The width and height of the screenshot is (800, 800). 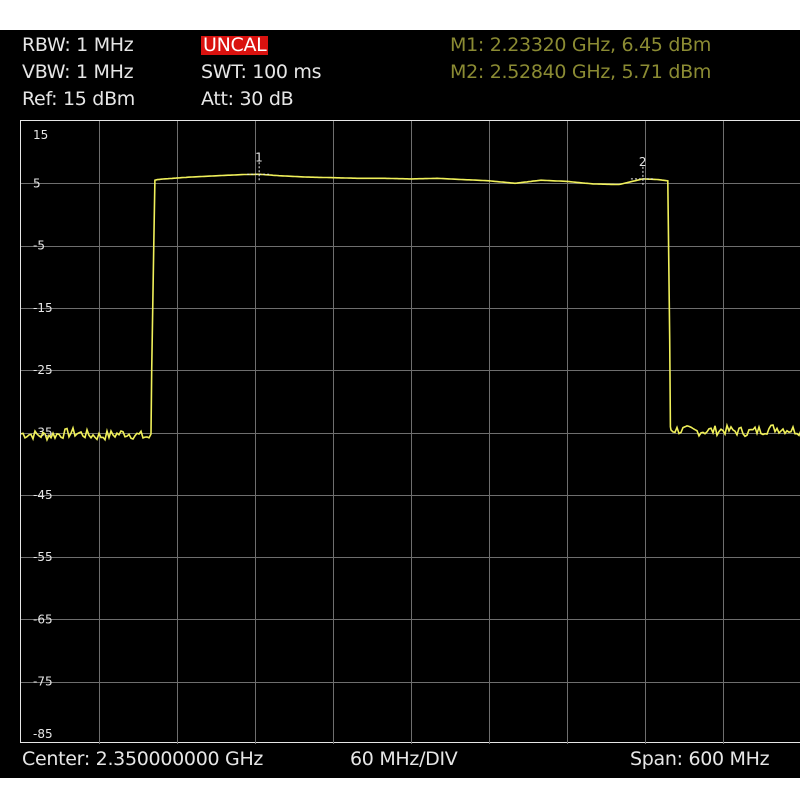 What do you see at coordinates (404, 759) in the screenshot?
I see `frequency-per-division: 60 MHz/DIV` at bounding box center [404, 759].